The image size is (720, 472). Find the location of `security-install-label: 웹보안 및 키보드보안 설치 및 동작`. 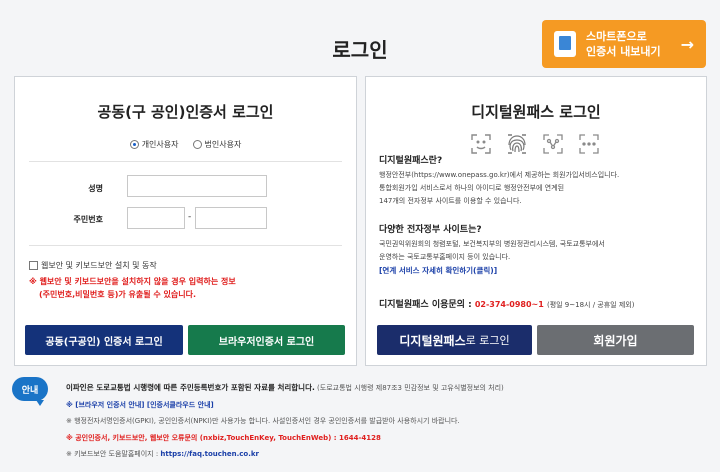

security-install-label: 웹보안 및 키보드보안 설치 및 동작 is located at coordinates (99, 265).